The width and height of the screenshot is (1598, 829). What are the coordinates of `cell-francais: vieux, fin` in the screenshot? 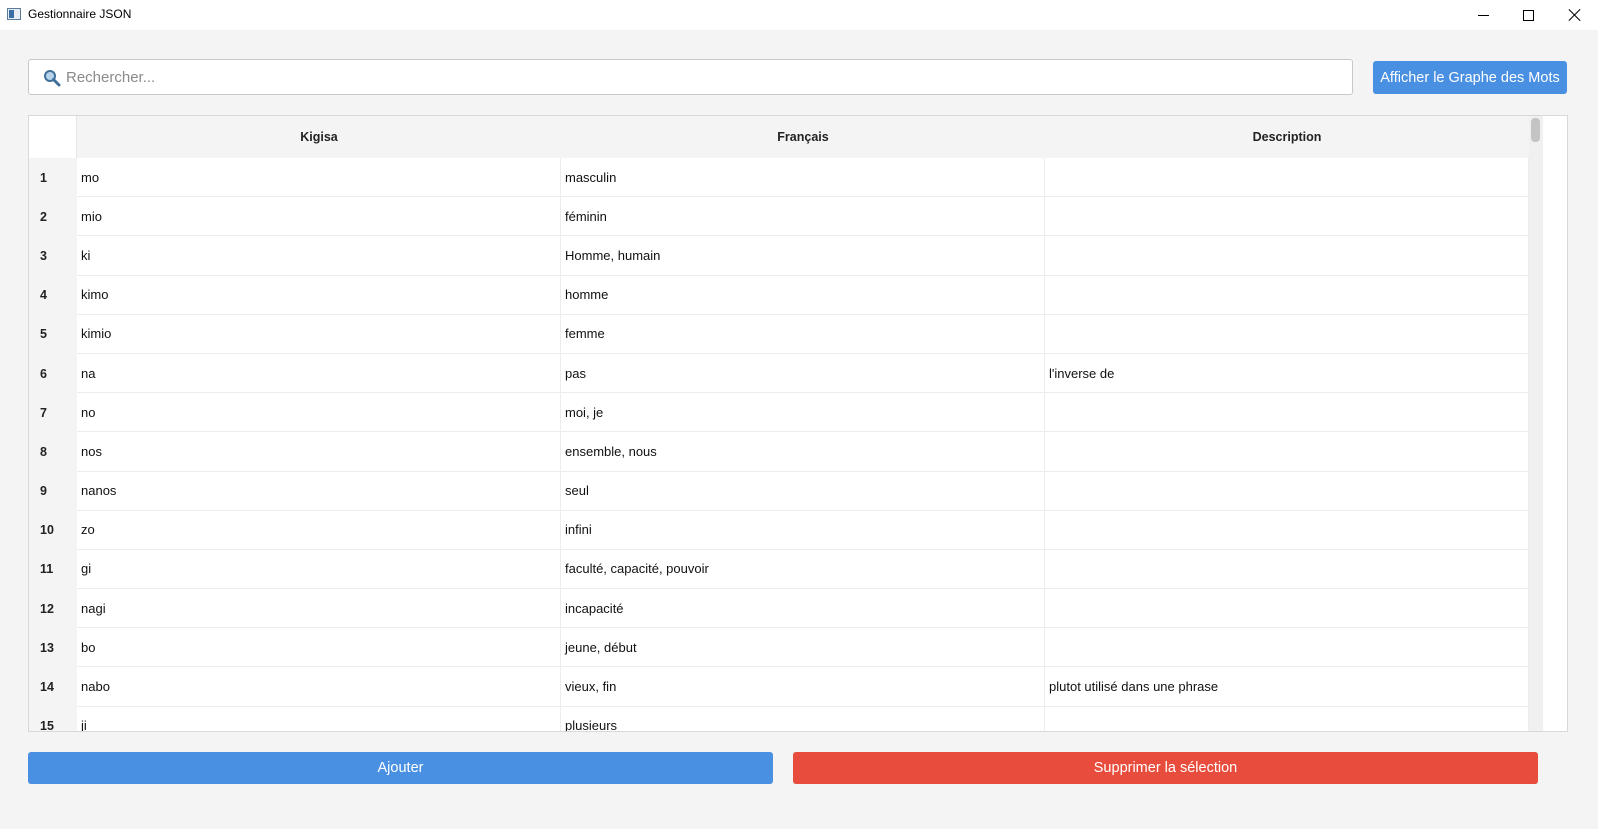 It's located at (803, 687).